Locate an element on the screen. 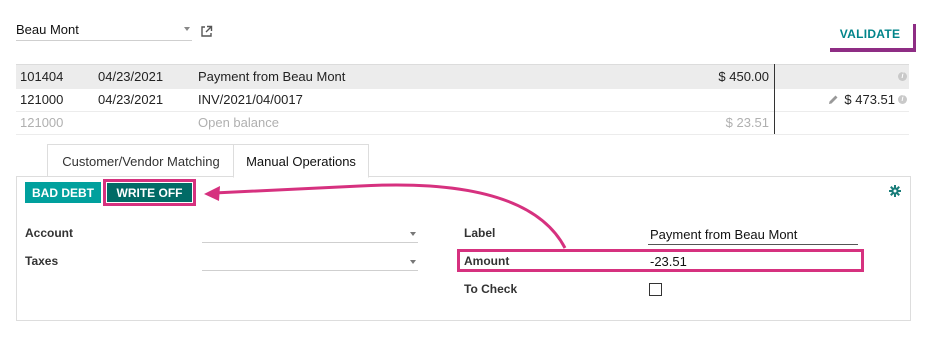  line-label: INV/2021/04/0017 is located at coordinates (250, 99).